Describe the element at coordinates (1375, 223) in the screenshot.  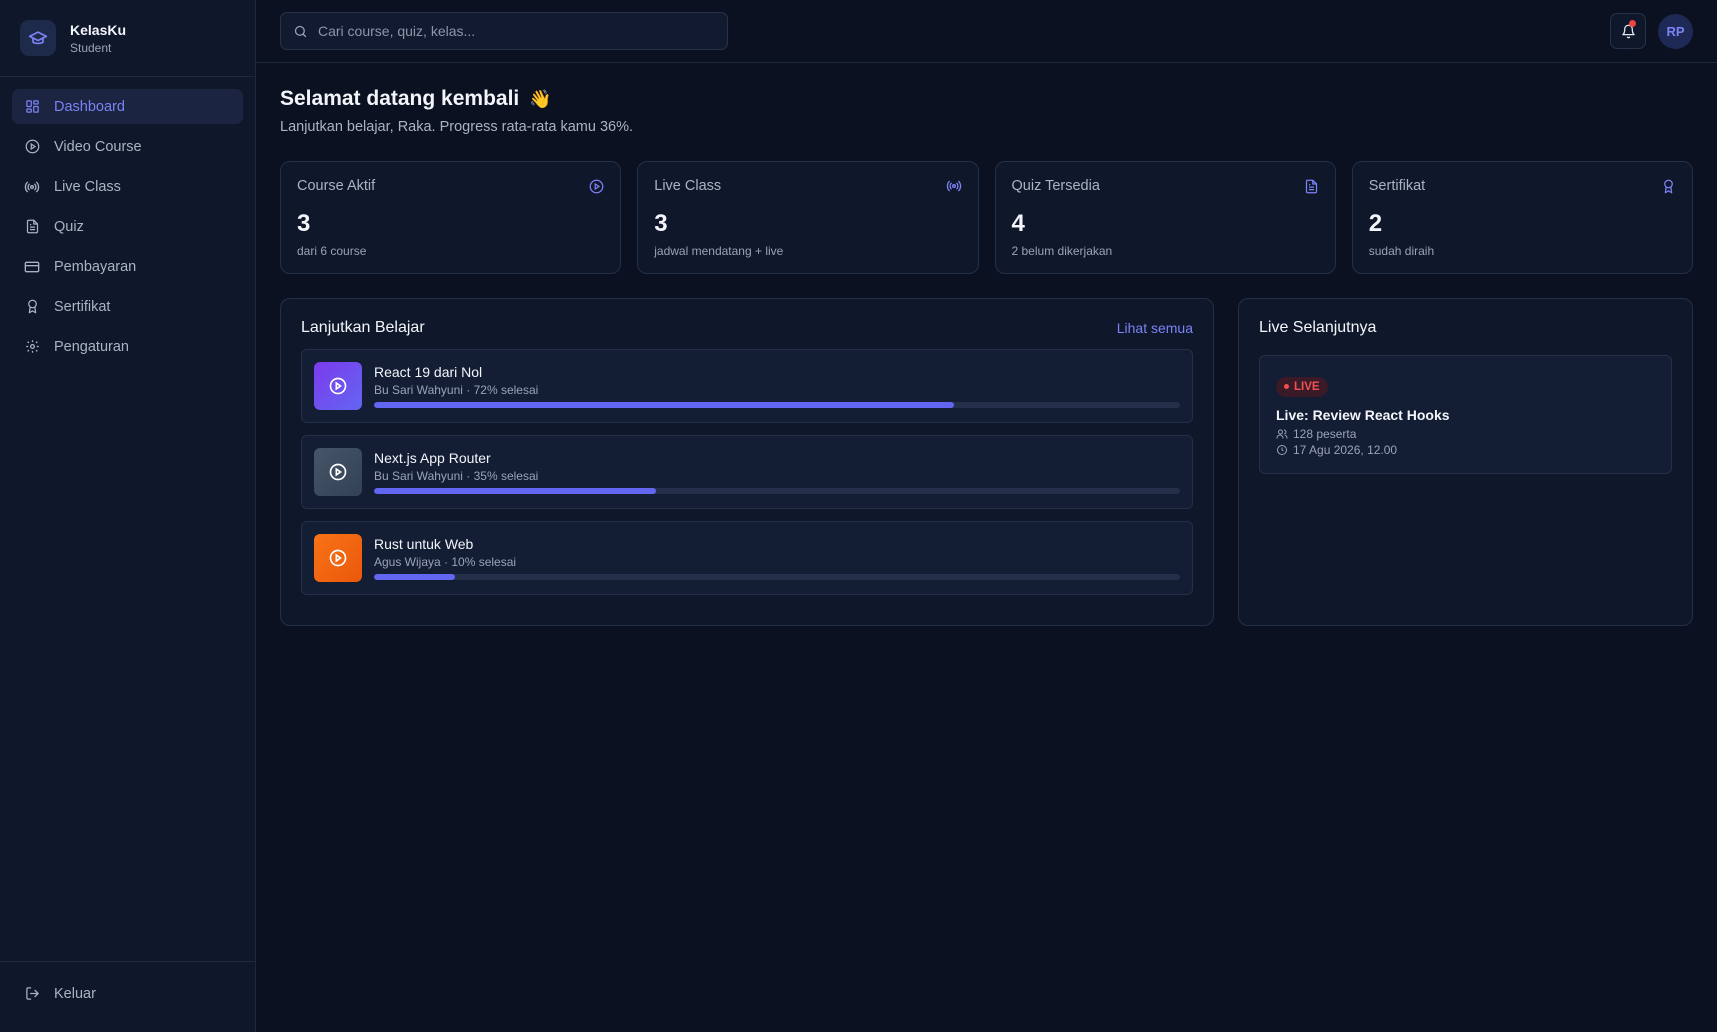
I see `stat-value: 2` at that location.